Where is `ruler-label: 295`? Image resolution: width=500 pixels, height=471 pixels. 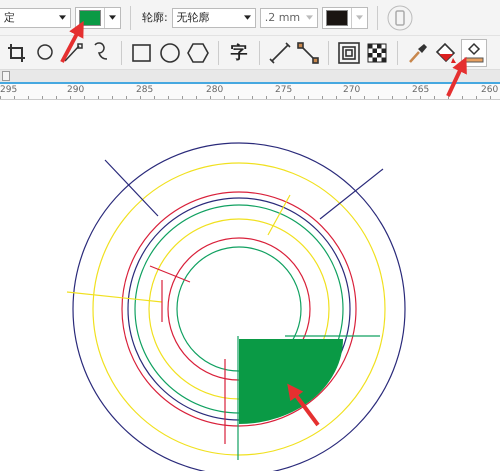
ruler-label: 295 is located at coordinates (9, 90).